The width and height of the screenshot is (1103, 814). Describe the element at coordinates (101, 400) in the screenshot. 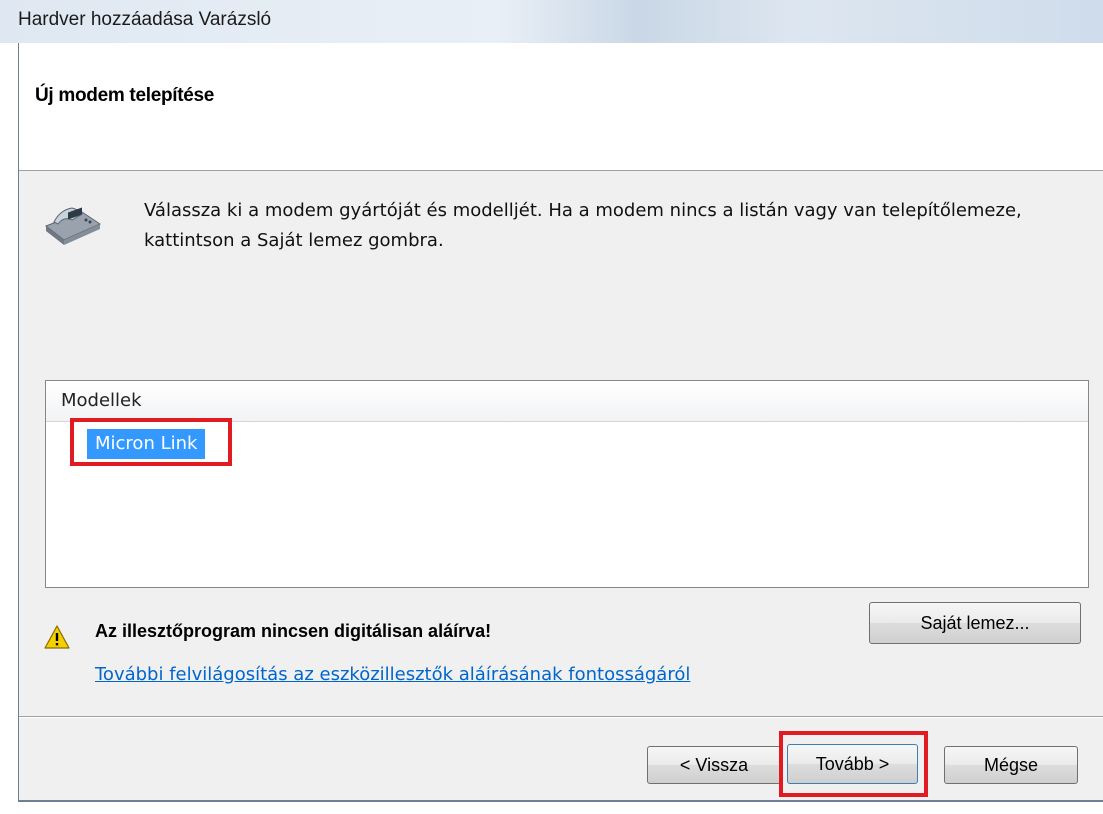

I see `models-column-label: Modellek` at that location.